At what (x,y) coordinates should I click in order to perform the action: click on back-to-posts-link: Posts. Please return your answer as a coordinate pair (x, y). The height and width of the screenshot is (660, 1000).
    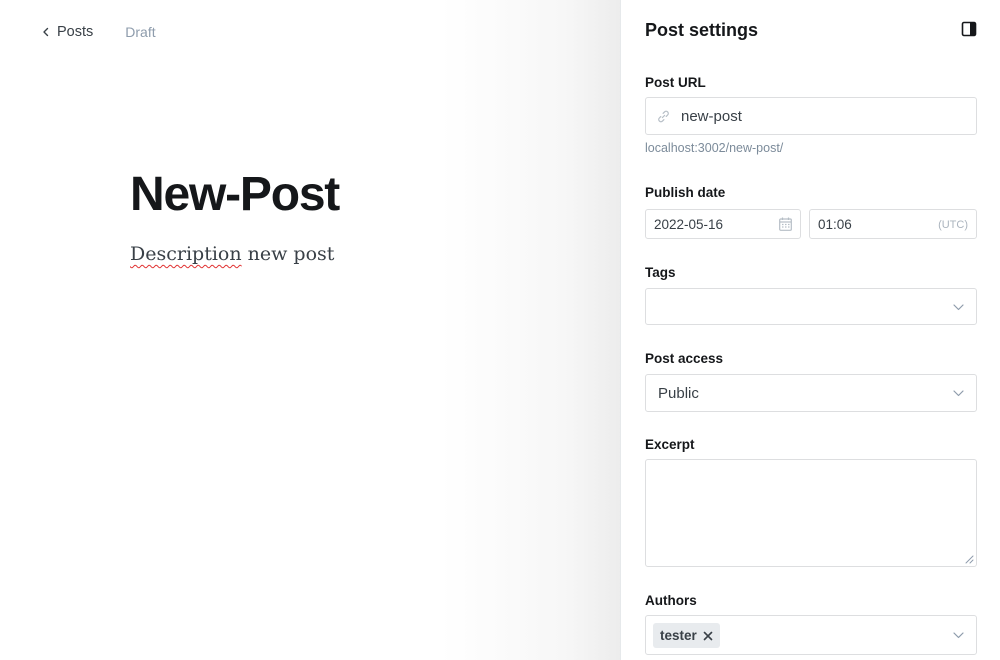
    Looking at the image, I should click on (66, 32).